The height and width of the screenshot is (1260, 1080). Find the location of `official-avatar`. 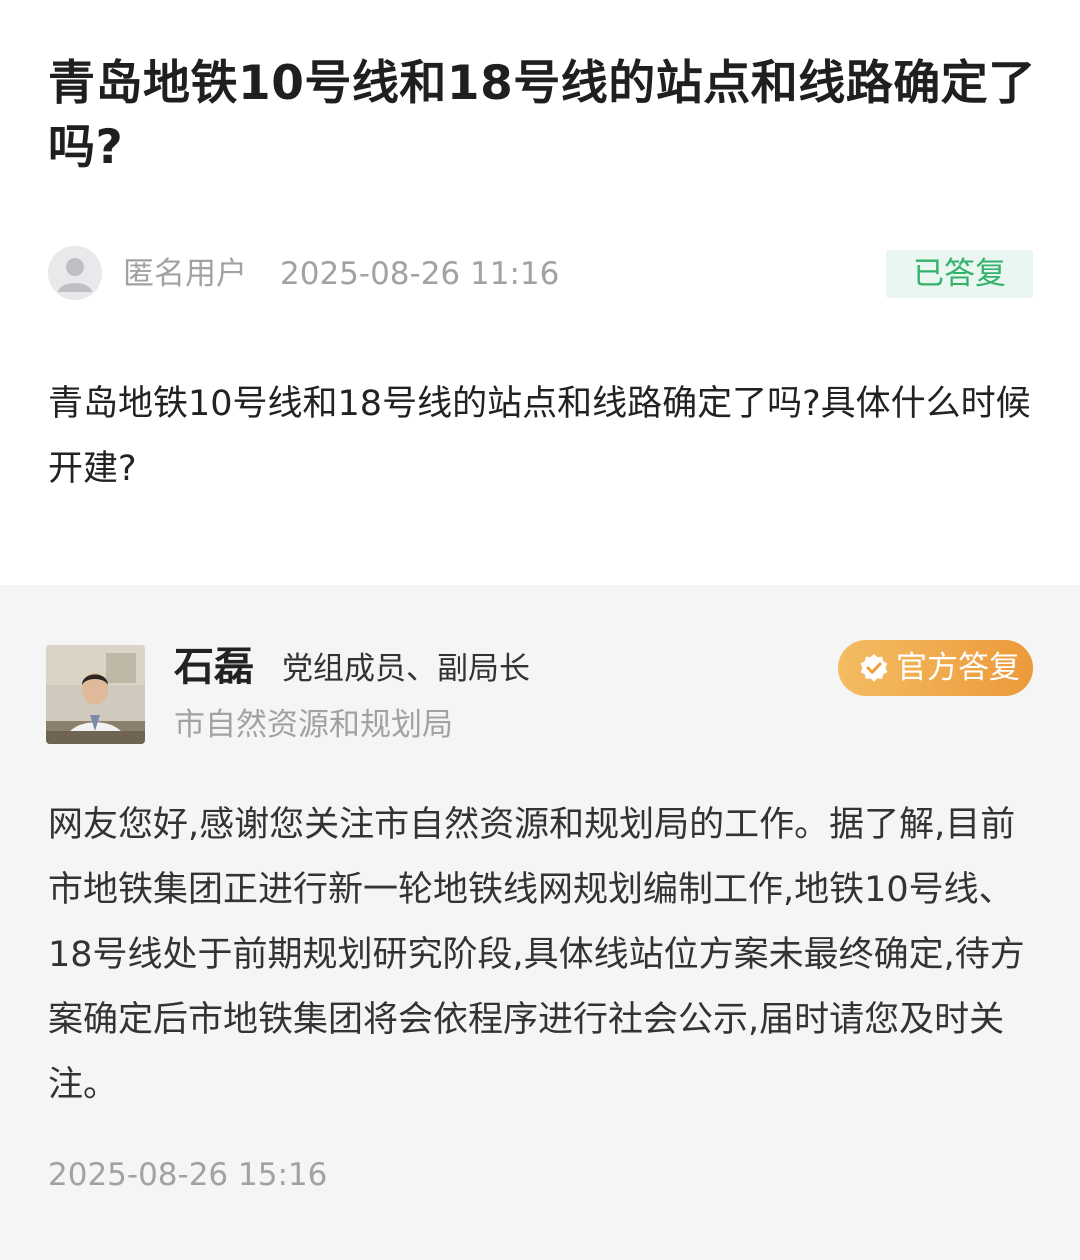

official-avatar is located at coordinates (95, 694).